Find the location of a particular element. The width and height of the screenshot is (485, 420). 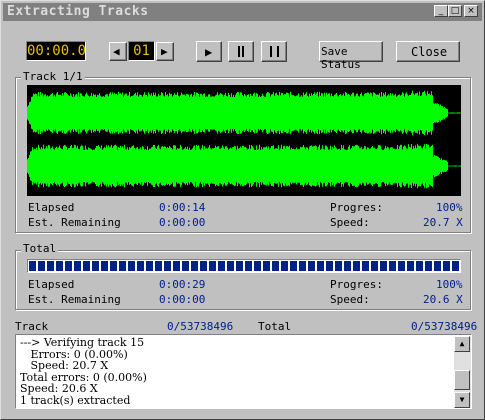

previous-track-button: ◀ is located at coordinates (118, 51).